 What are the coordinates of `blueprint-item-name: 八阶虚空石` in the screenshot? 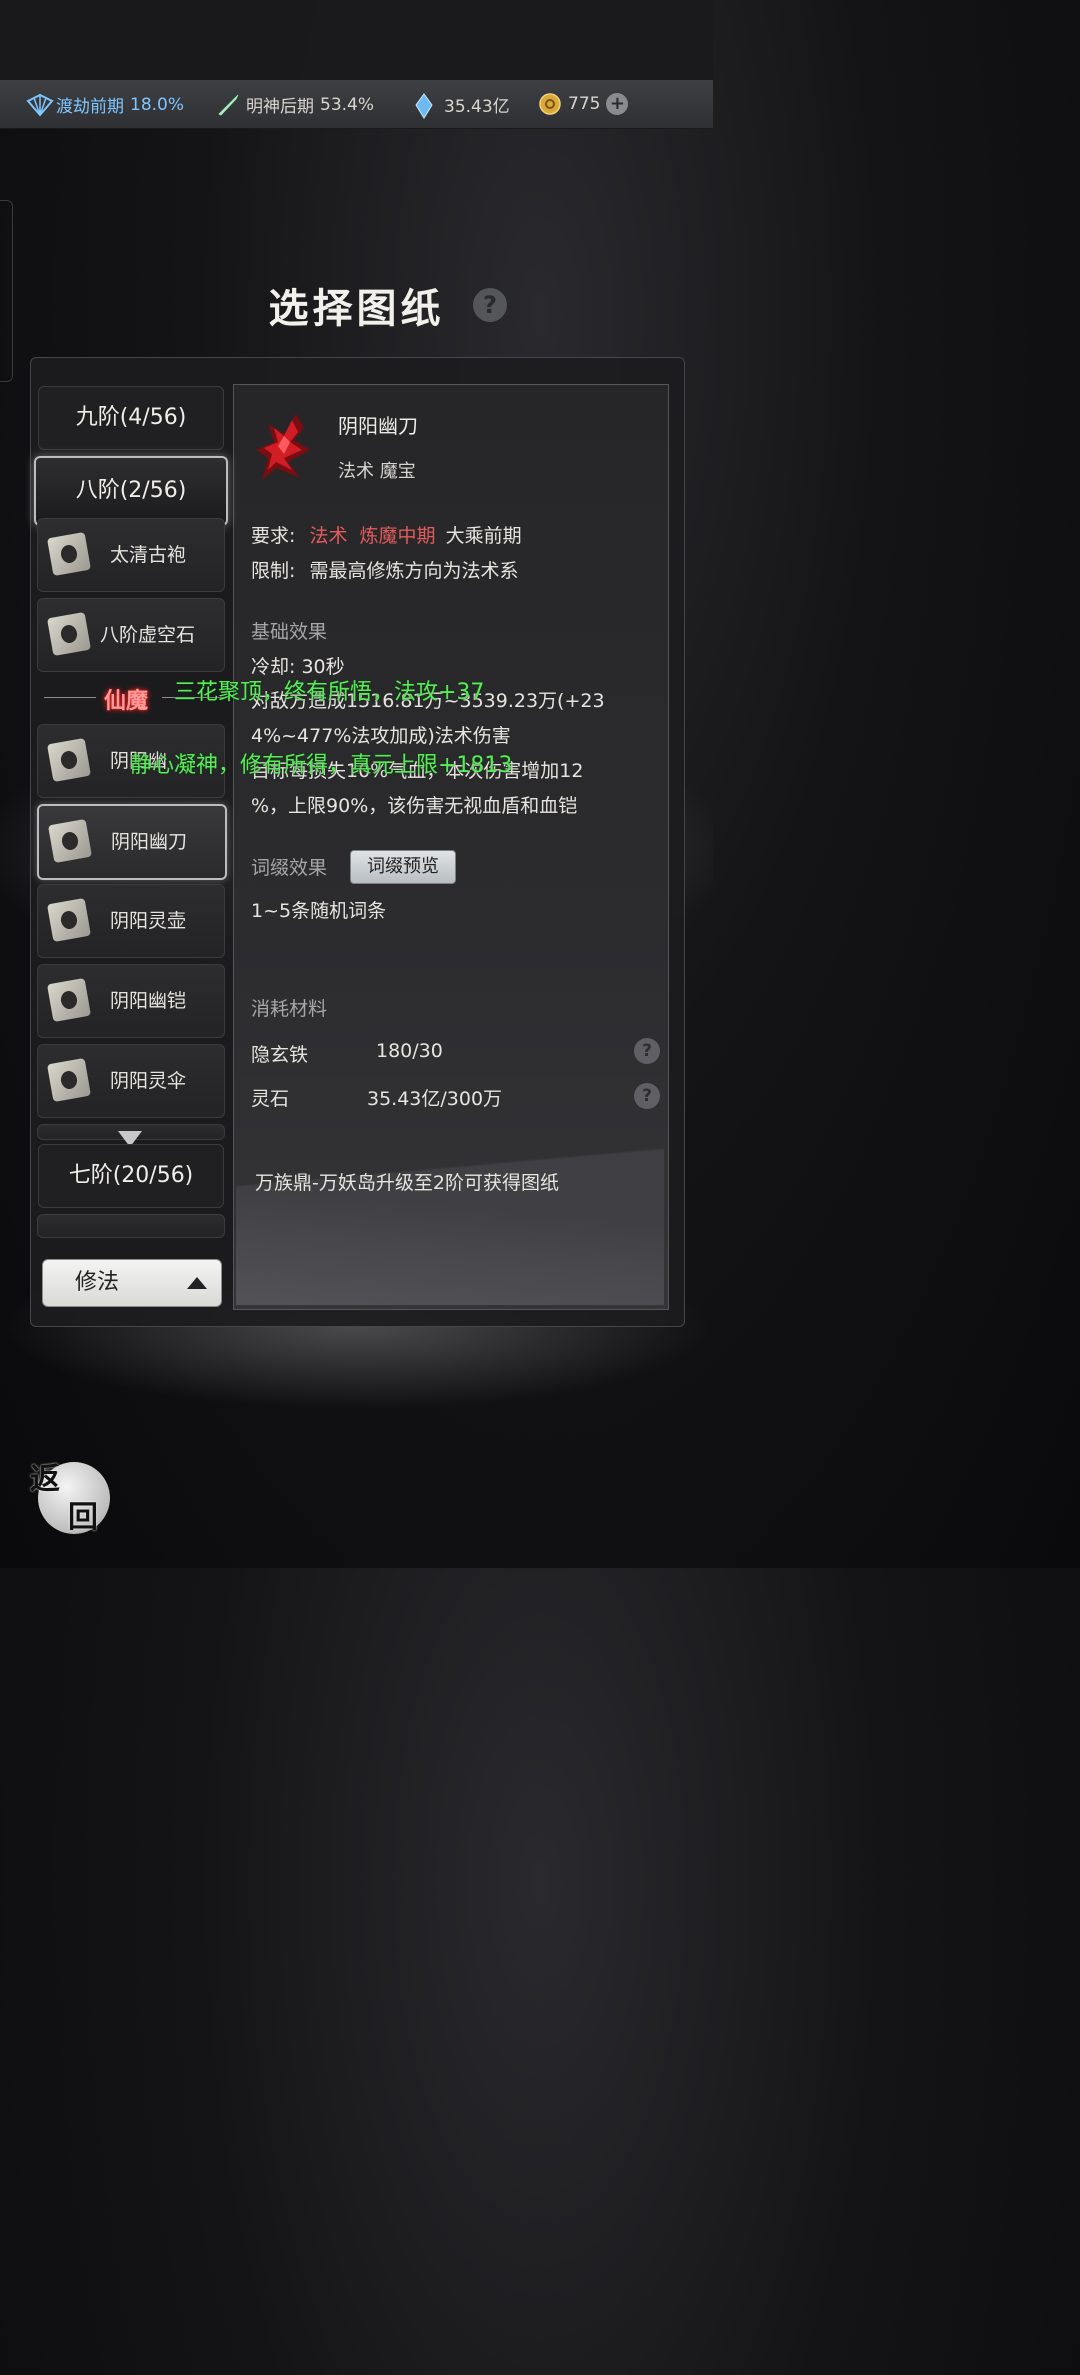 It's located at (148, 635).